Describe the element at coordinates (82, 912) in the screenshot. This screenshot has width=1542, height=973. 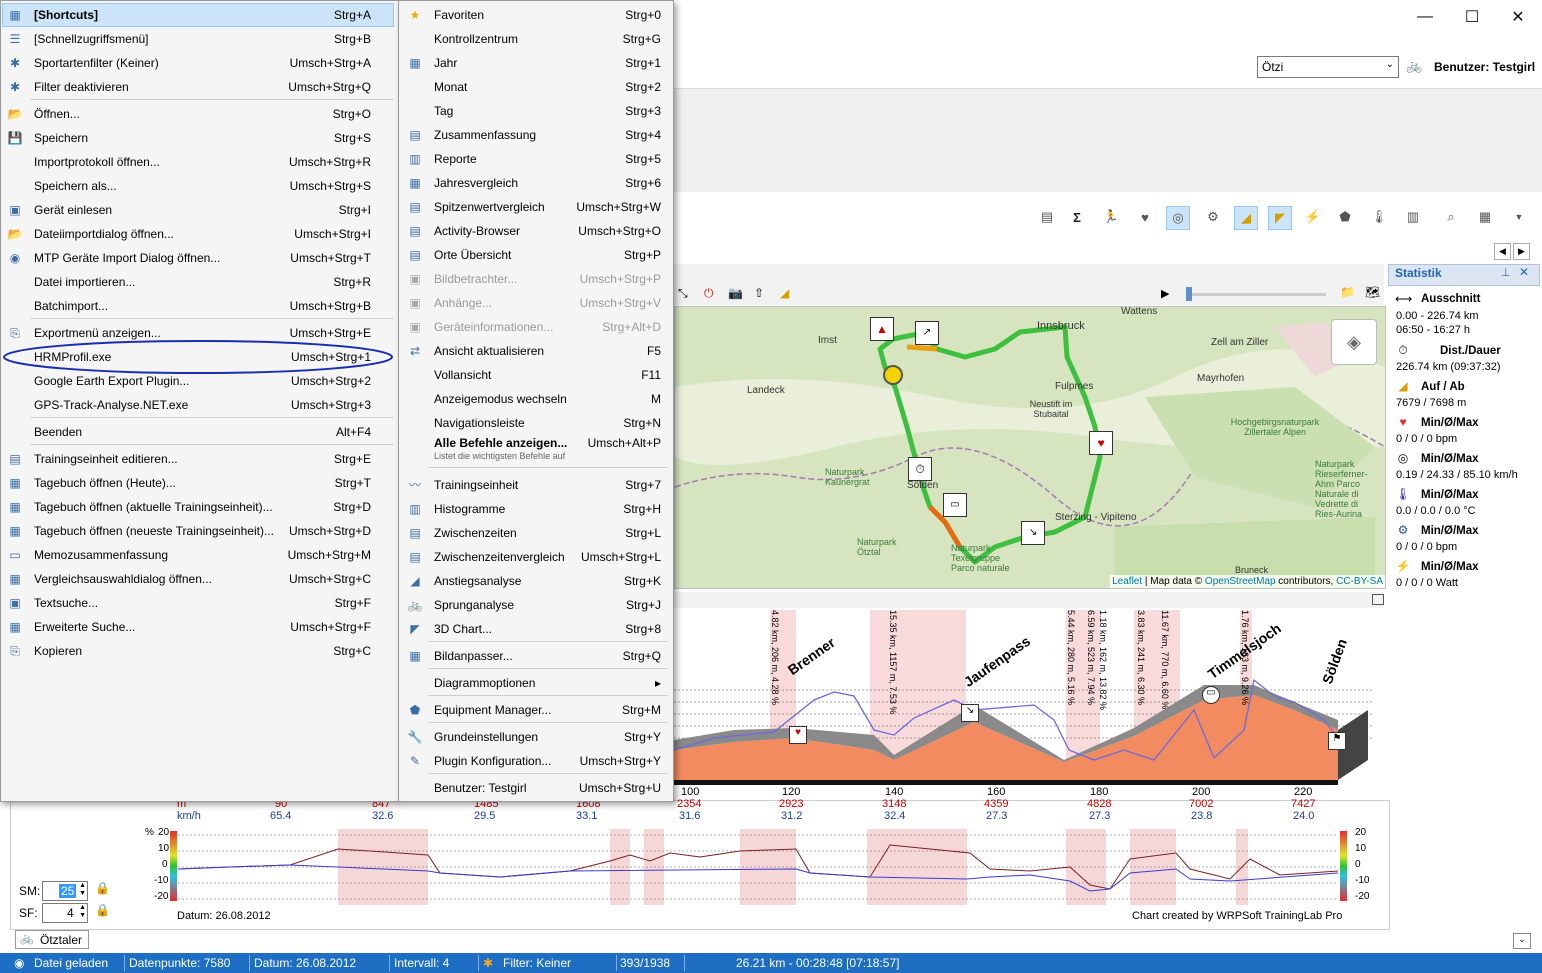
I see `stepper-arrows-icon: ▲ ▼` at that location.